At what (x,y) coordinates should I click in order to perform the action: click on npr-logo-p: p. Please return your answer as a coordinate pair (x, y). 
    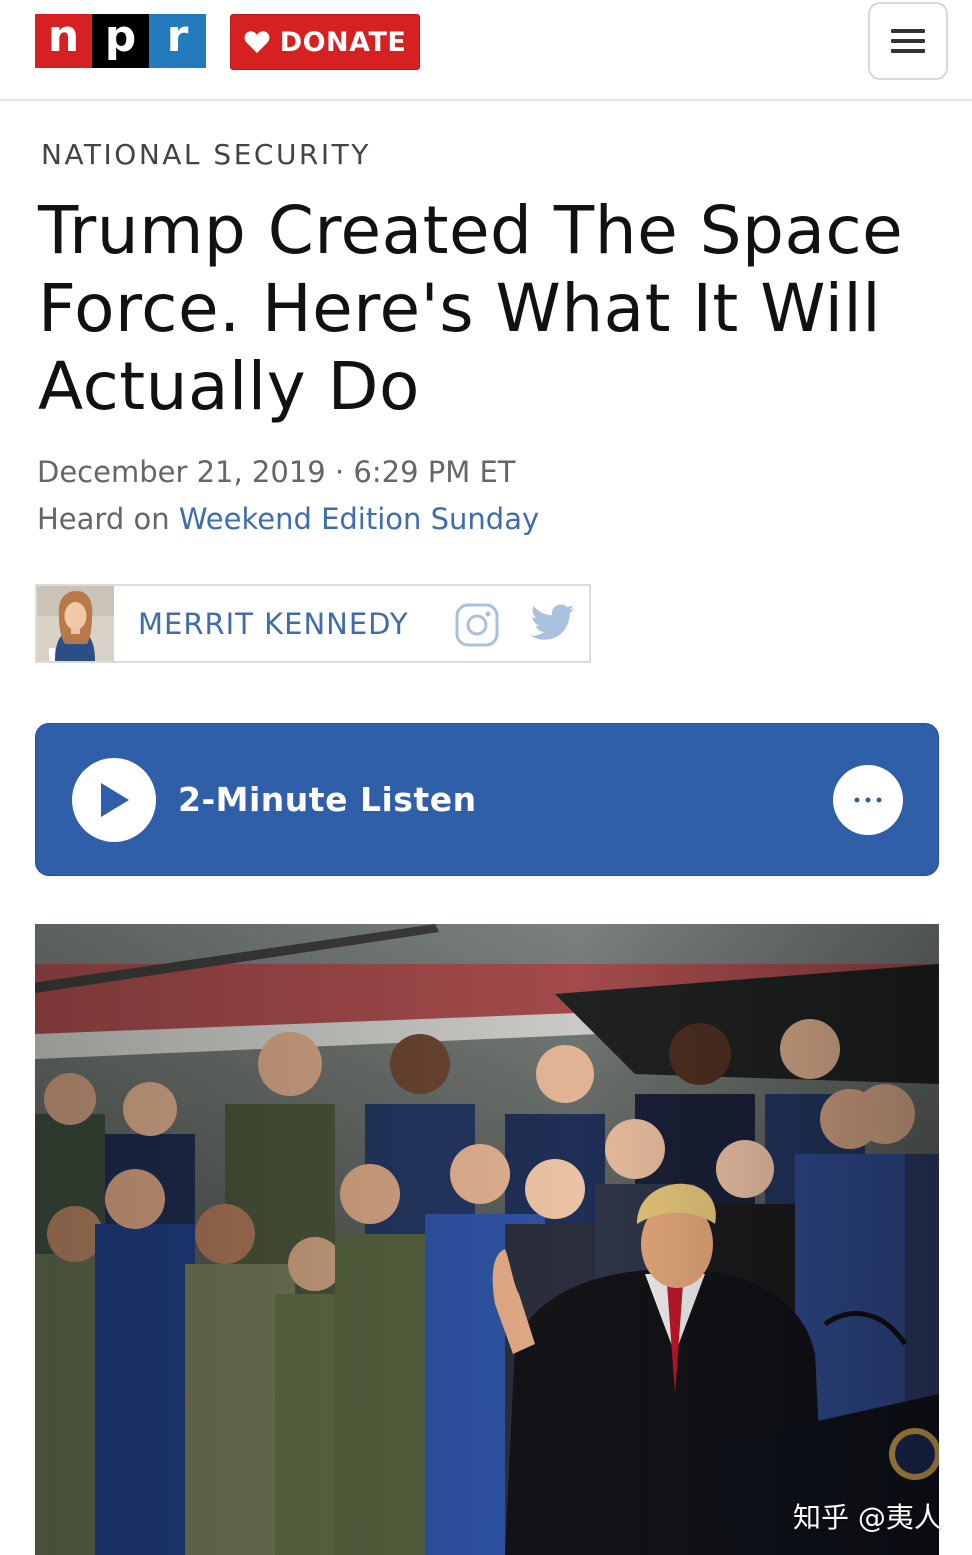
    Looking at the image, I should click on (120, 41).